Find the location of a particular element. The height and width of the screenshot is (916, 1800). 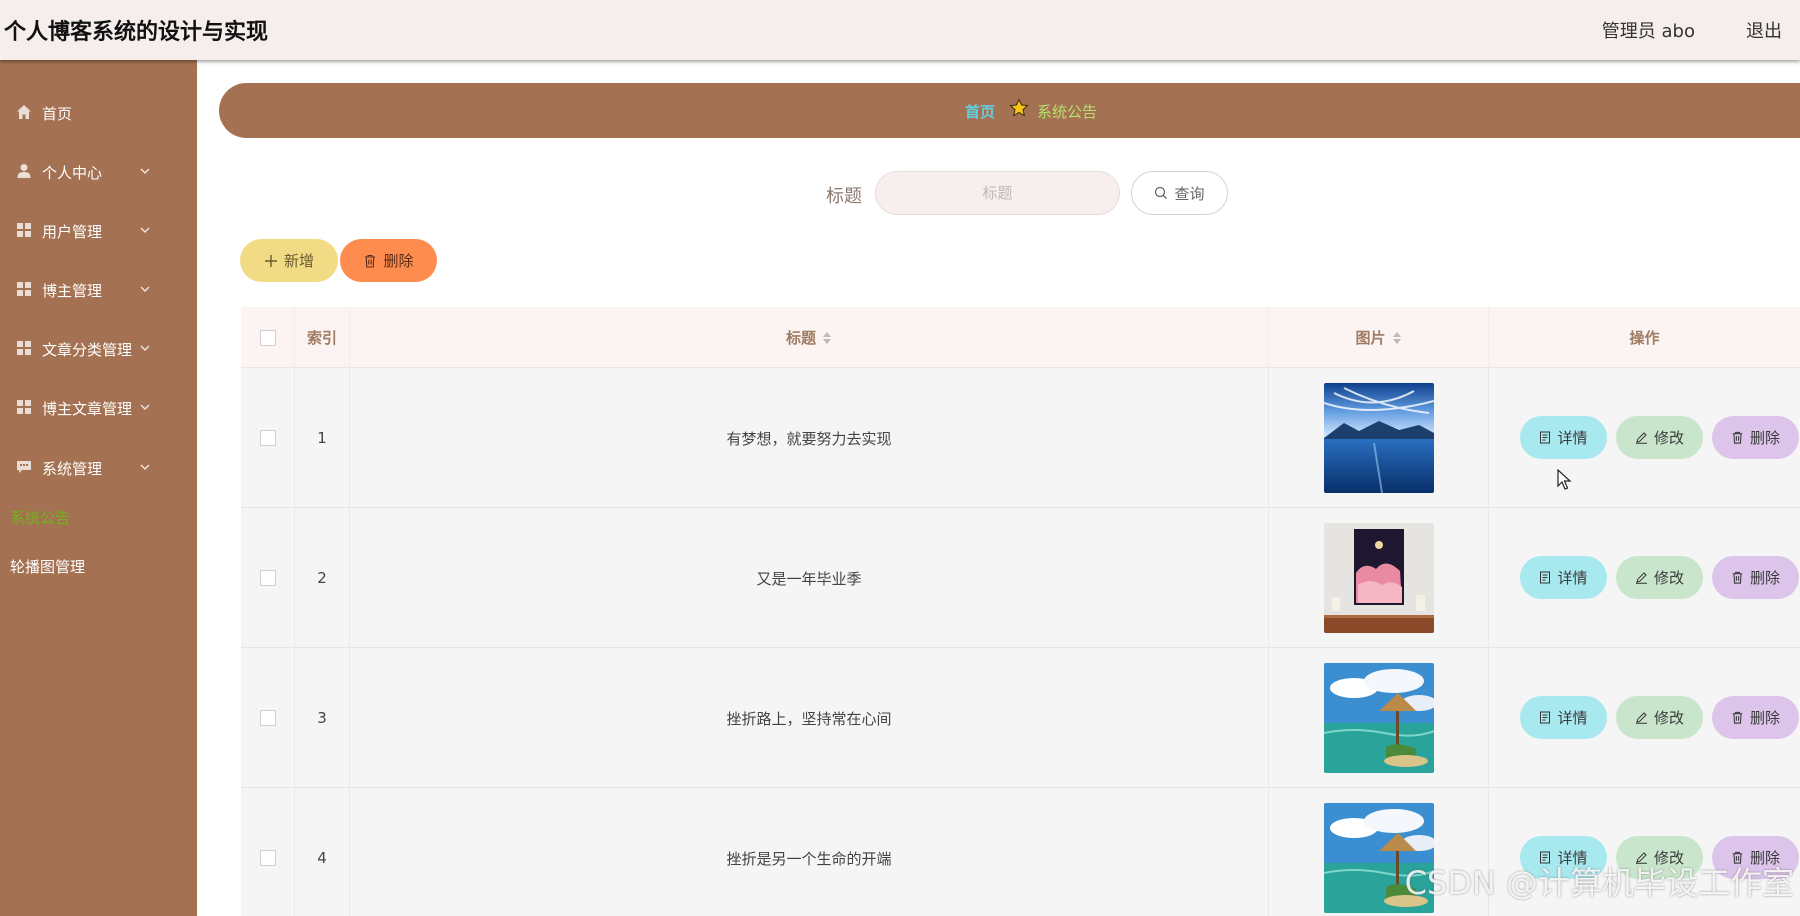

column-header-image: 图片 is located at coordinates (1379, 337).